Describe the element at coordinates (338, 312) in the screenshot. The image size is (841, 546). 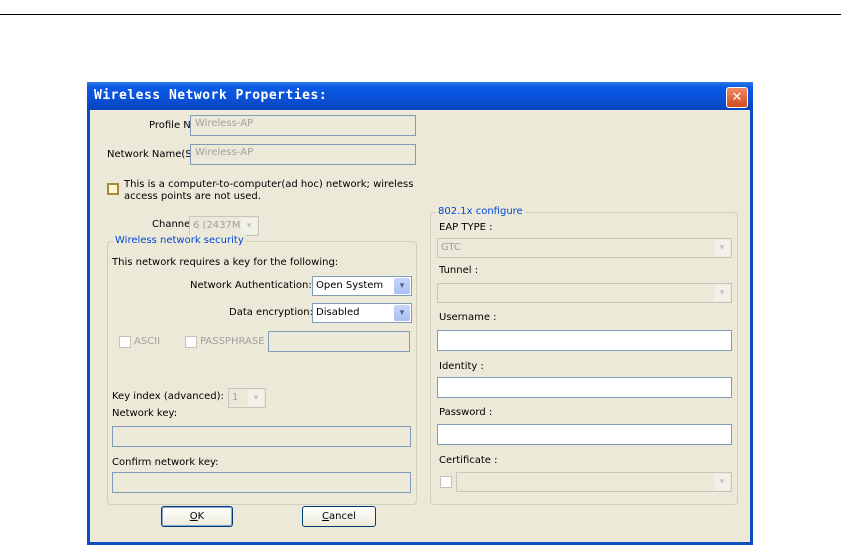
I see `data-encryption-value: Disabled` at that location.